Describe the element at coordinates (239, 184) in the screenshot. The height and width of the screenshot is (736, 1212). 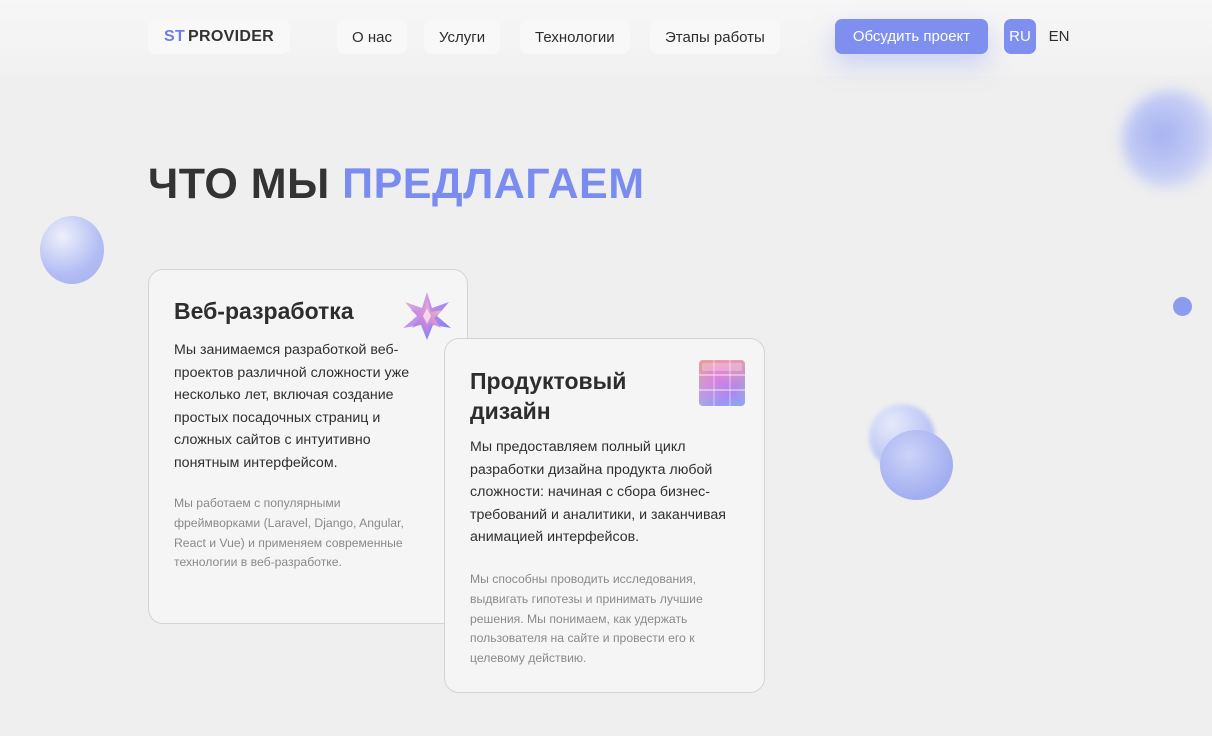
I see `section-title-dark: ЧТО МЫ` at that location.